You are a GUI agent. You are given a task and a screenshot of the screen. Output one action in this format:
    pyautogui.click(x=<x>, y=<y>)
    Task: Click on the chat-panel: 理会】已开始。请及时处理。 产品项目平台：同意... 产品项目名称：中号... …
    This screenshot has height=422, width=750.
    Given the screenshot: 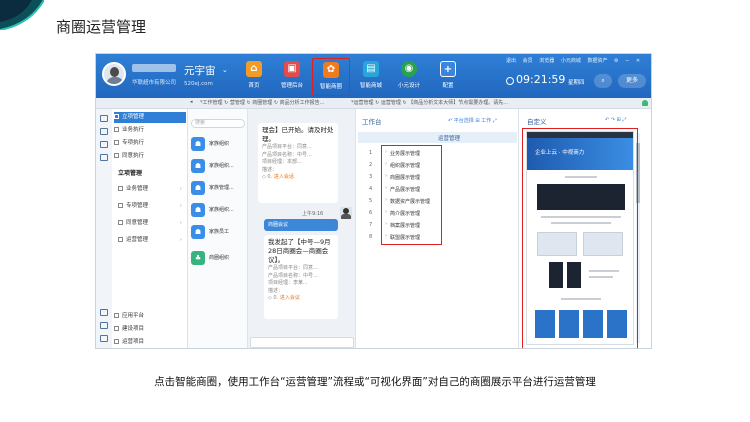 What is the action you would take?
    pyautogui.click(x=302, y=228)
    